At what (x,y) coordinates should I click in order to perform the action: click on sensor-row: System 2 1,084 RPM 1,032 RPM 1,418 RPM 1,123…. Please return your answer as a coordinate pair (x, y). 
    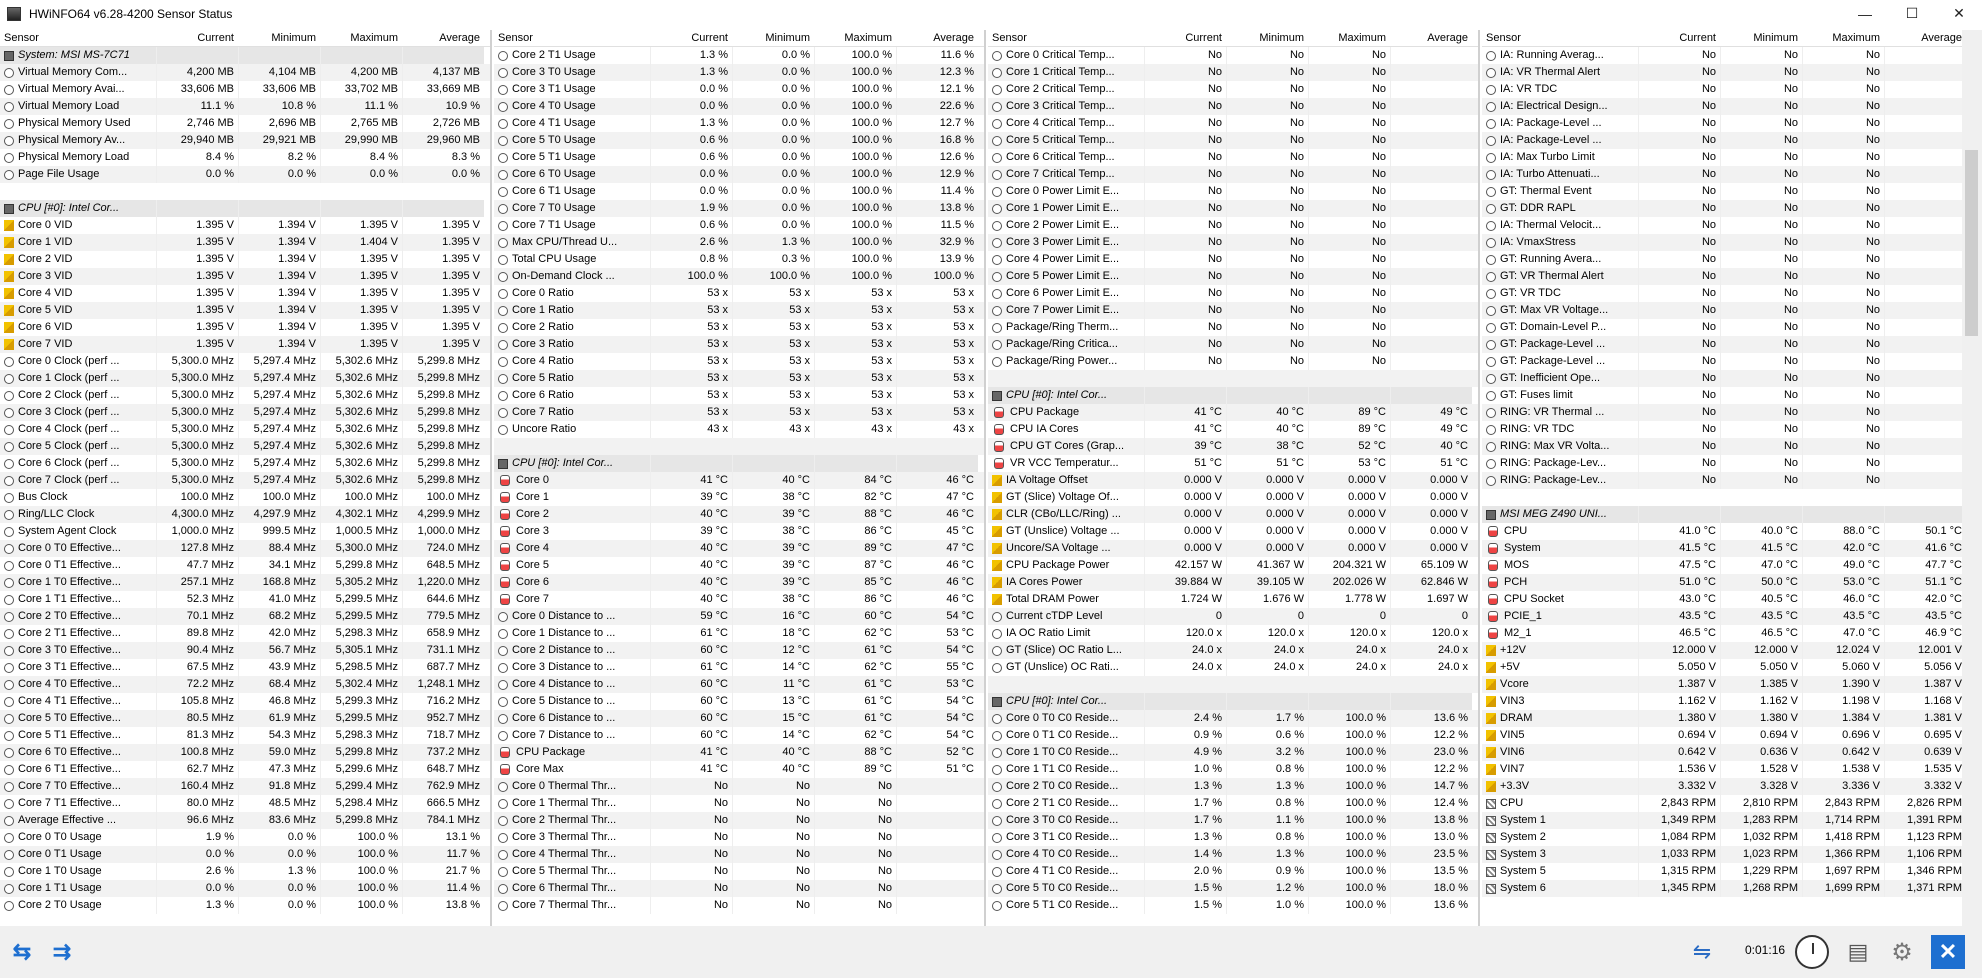
    Looking at the image, I should click on (1727, 837).